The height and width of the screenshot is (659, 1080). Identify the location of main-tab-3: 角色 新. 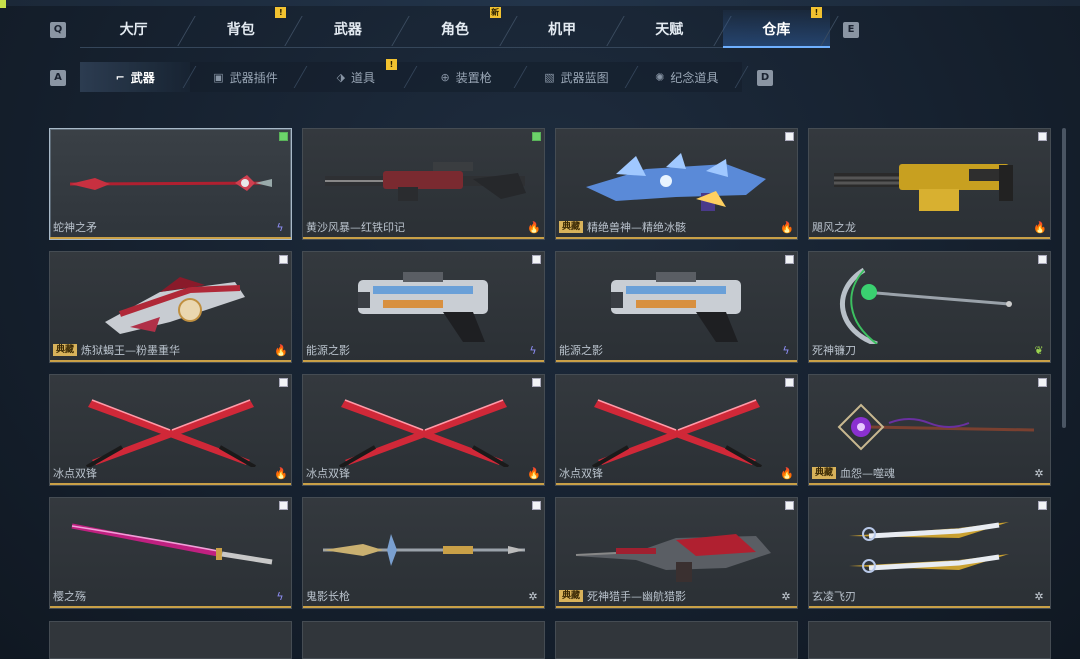
(455, 27).